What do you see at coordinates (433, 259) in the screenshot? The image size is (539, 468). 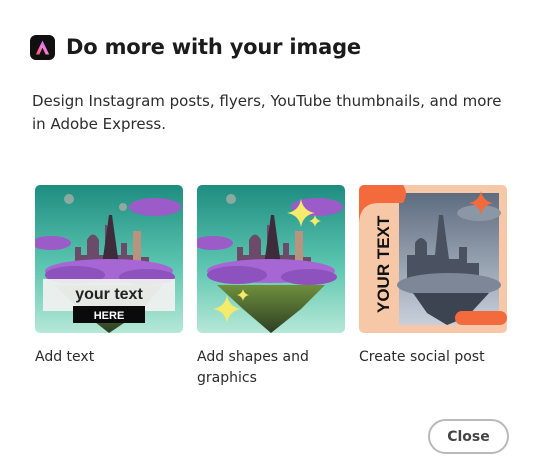 I see `social-post-thumbnail: YOUR TEXT` at bounding box center [433, 259].